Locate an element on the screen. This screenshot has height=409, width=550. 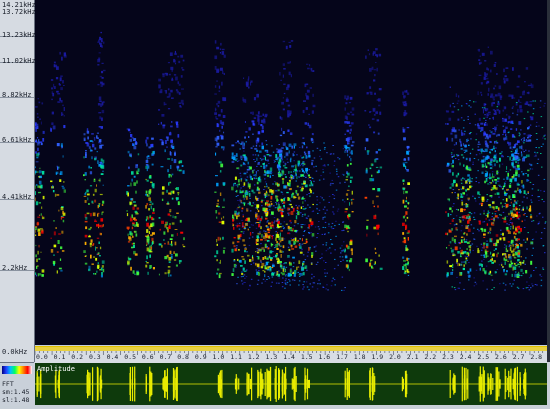
freq-label: 8.82kHz is located at coordinates (17, 95).